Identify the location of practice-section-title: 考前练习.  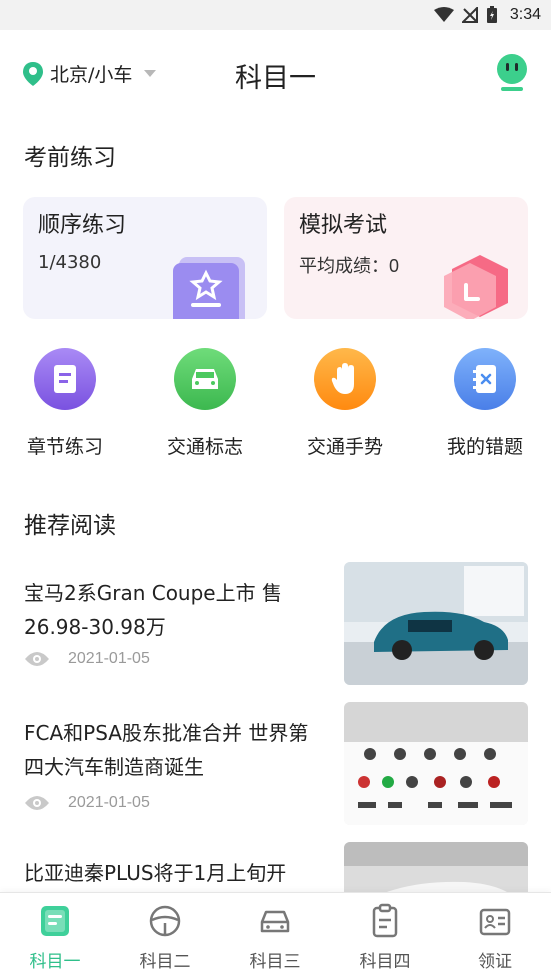
(70, 155).